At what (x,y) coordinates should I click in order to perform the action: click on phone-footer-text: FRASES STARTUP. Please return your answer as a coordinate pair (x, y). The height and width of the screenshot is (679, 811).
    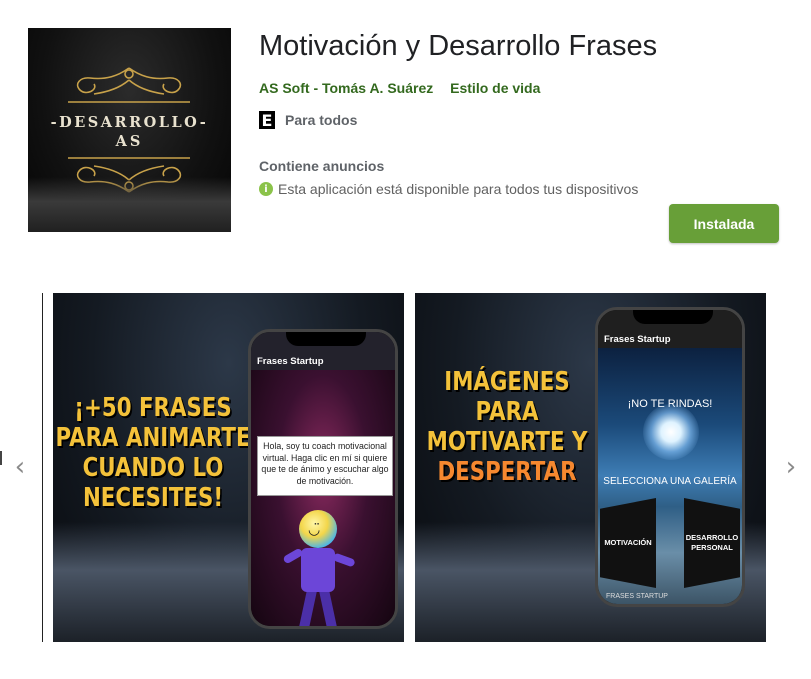
    Looking at the image, I should click on (637, 596).